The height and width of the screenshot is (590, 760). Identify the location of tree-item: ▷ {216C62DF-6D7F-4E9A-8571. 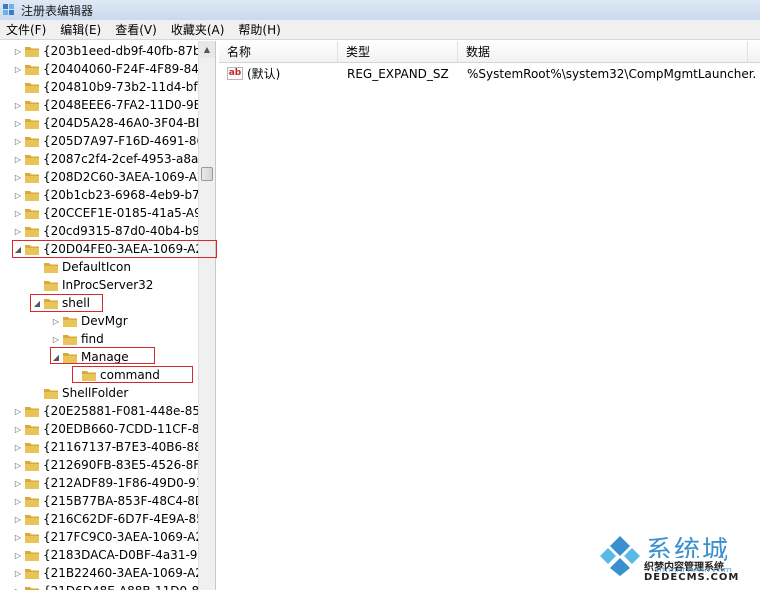
(113, 519).